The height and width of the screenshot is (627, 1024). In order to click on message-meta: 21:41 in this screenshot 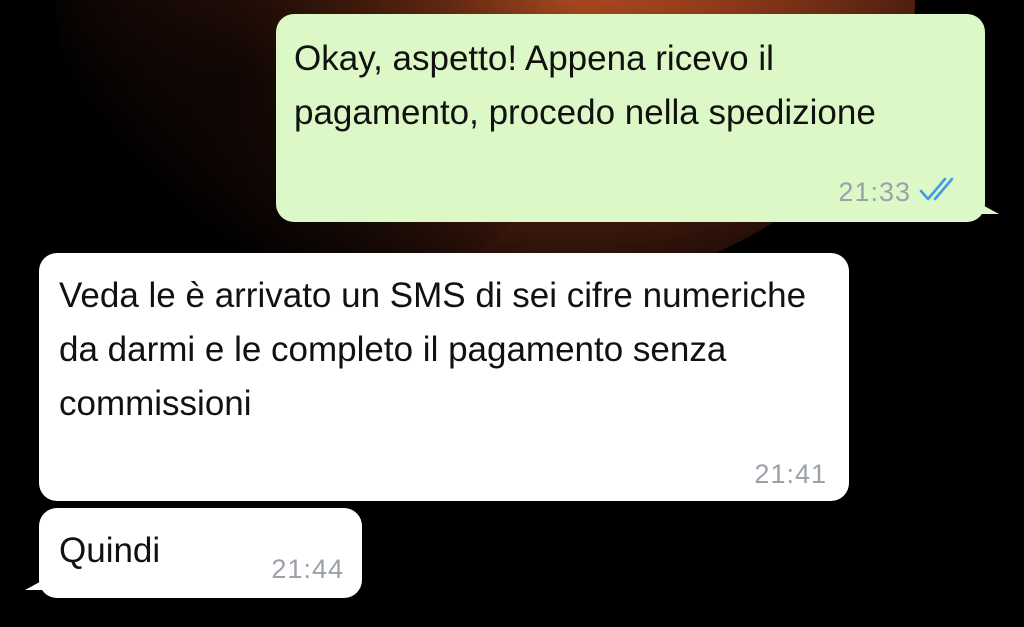, I will do `click(790, 474)`.